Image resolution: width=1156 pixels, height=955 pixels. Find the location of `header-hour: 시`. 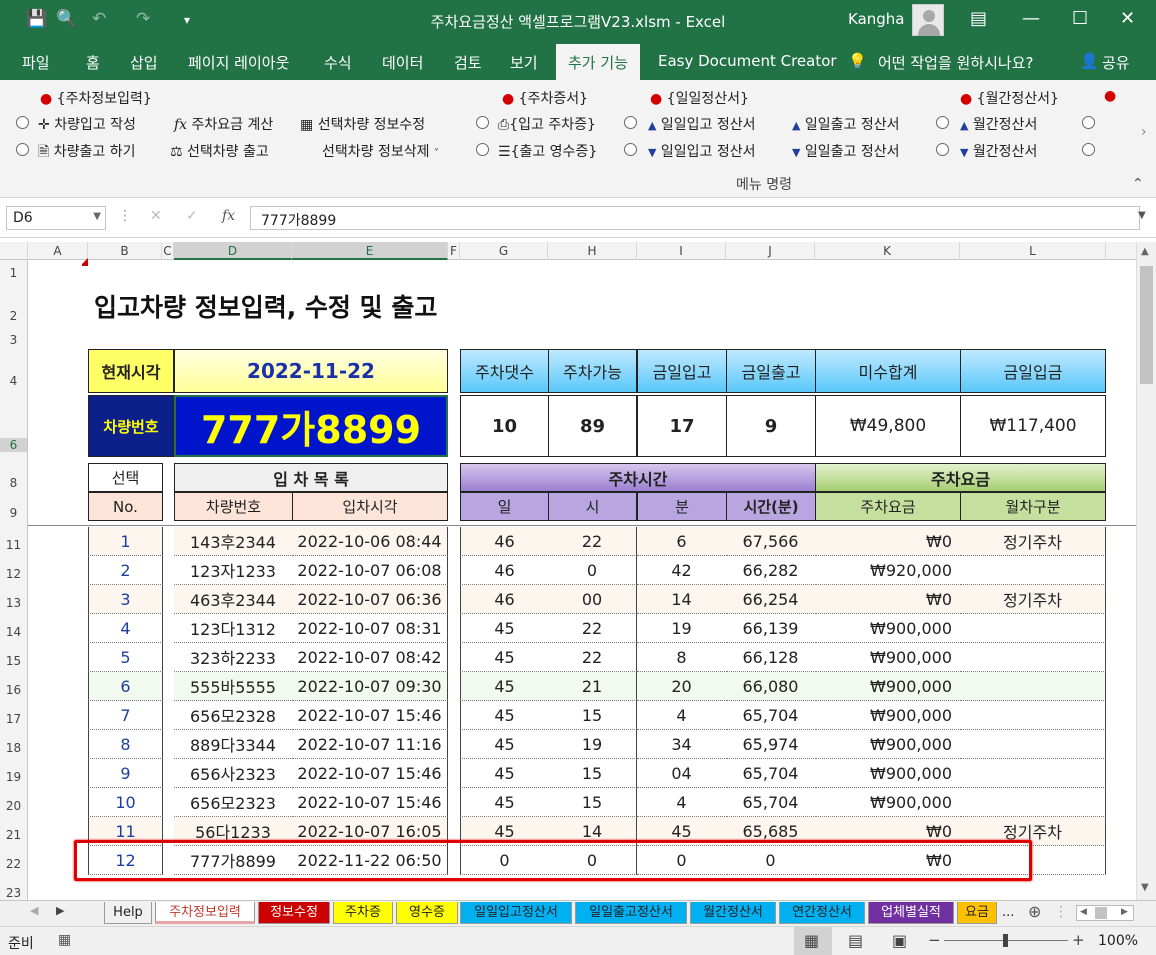

header-hour: 시 is located at coordinates (592, 506).